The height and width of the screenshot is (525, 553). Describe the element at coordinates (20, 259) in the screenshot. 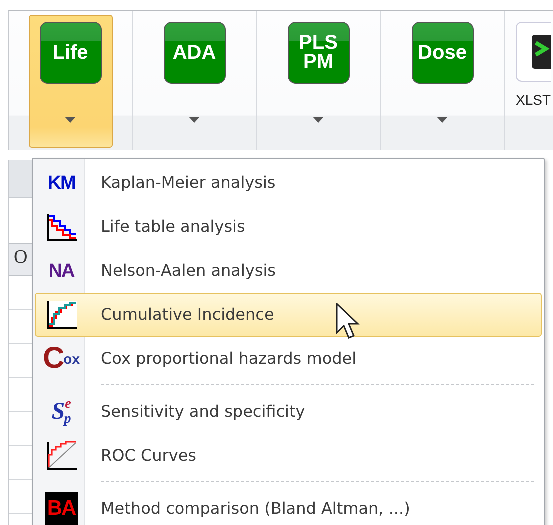

I see `column-header: O` at that location.